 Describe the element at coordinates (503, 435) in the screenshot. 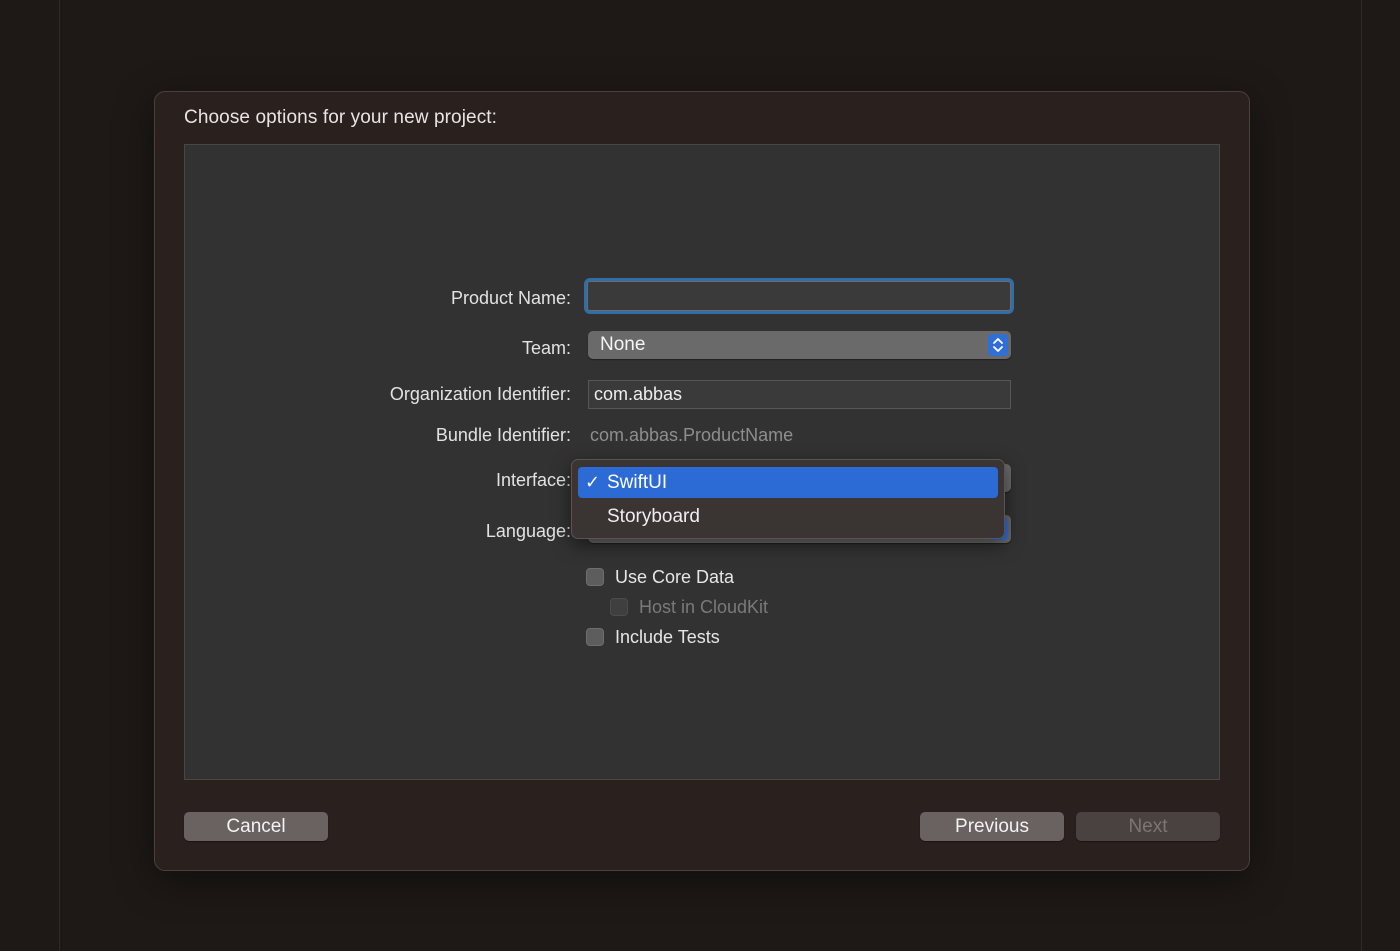

I see `bundle-identifier-label: Bundle Identifier:` at that location.